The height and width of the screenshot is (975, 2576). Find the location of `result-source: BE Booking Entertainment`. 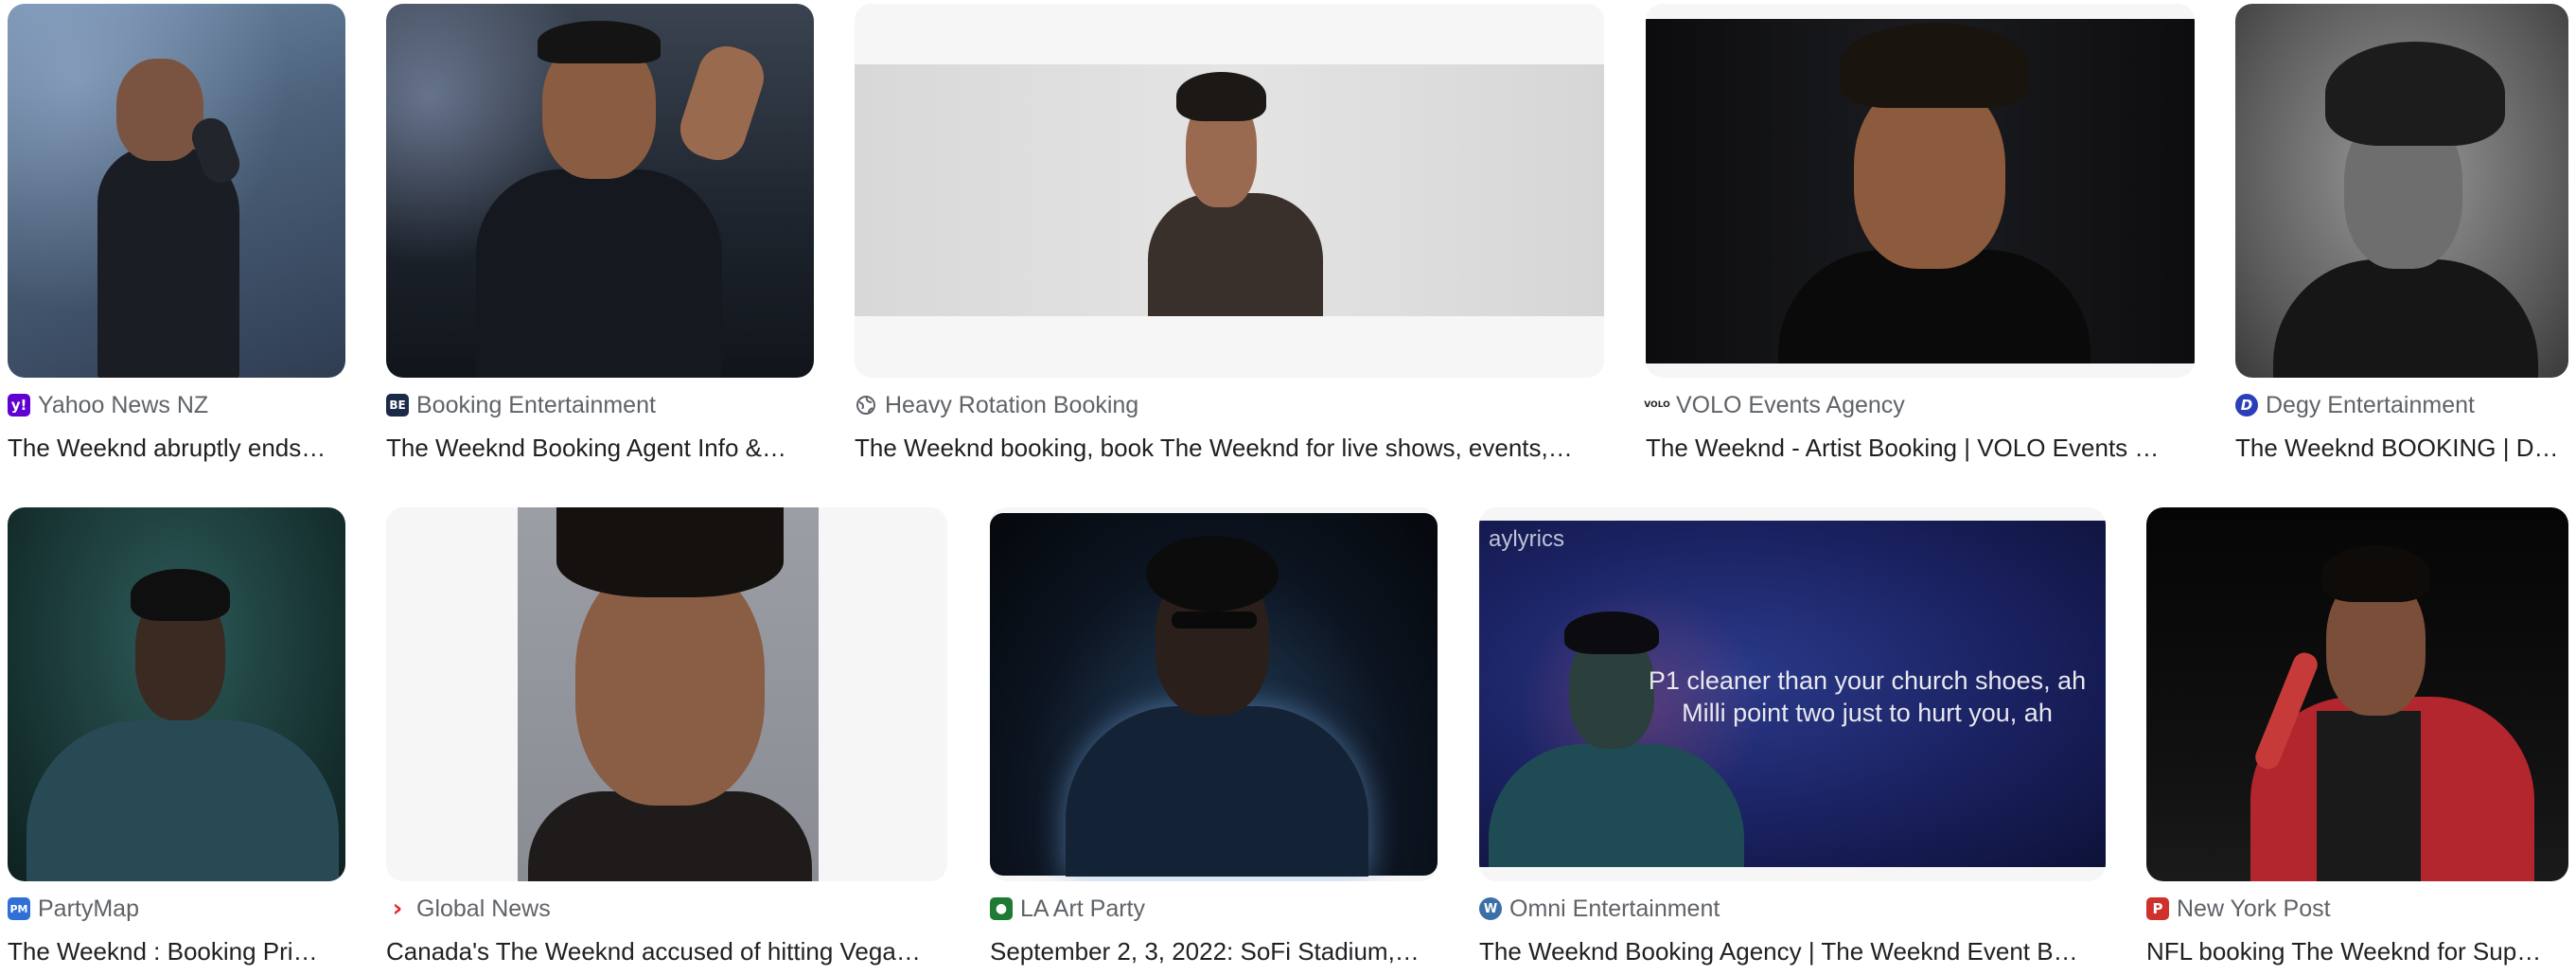

result-source: BE Booking Entertainment is located at coordinates (521, 405).